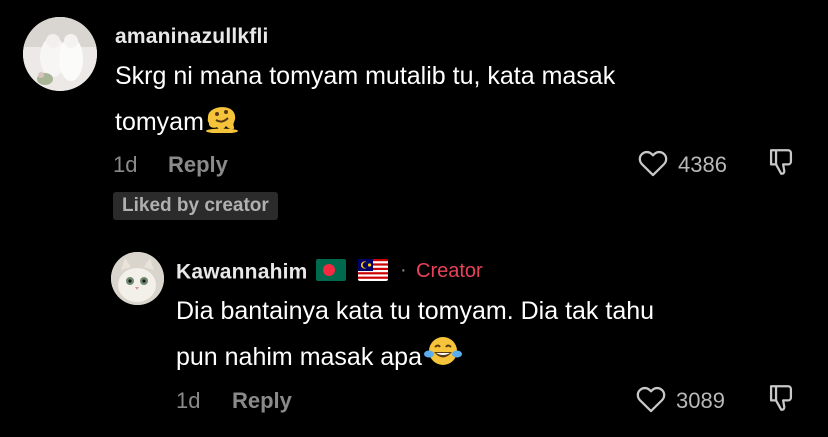 The width and height of the screenshot is (828, 437). I want to click on comment-text-line: tomyam, so click(455, 123).